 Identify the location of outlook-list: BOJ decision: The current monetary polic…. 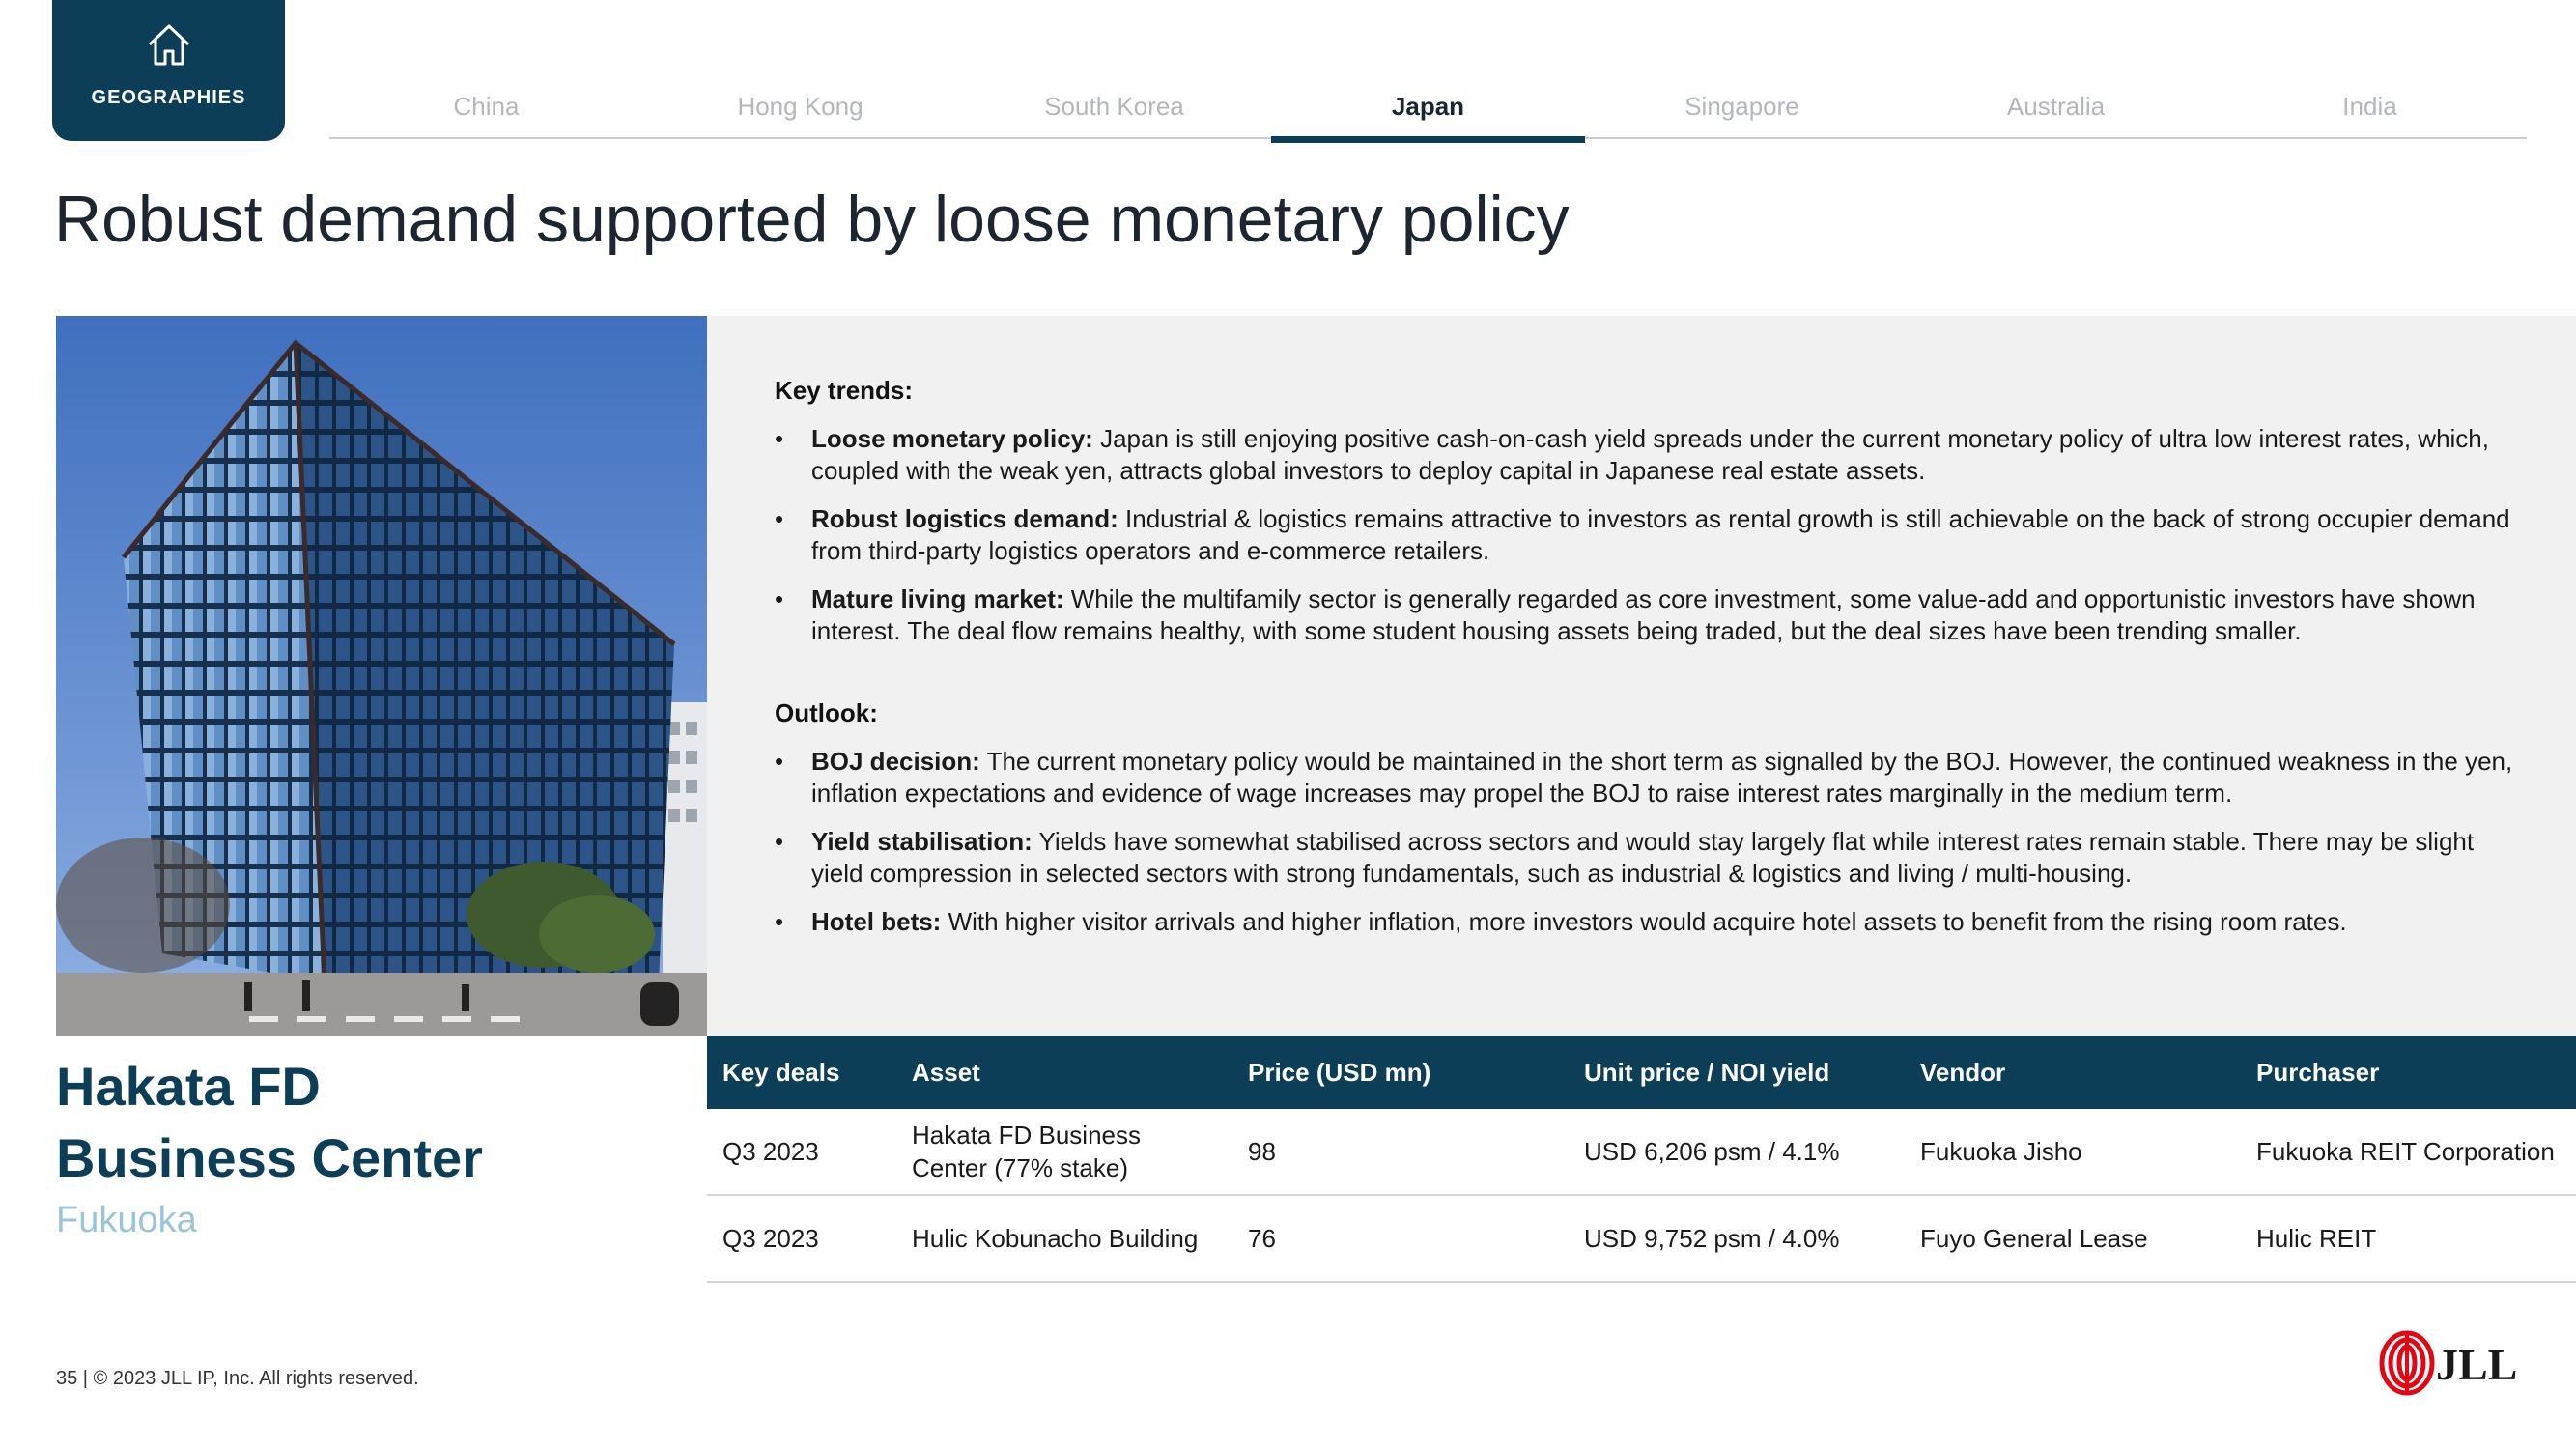
(1649, 850).